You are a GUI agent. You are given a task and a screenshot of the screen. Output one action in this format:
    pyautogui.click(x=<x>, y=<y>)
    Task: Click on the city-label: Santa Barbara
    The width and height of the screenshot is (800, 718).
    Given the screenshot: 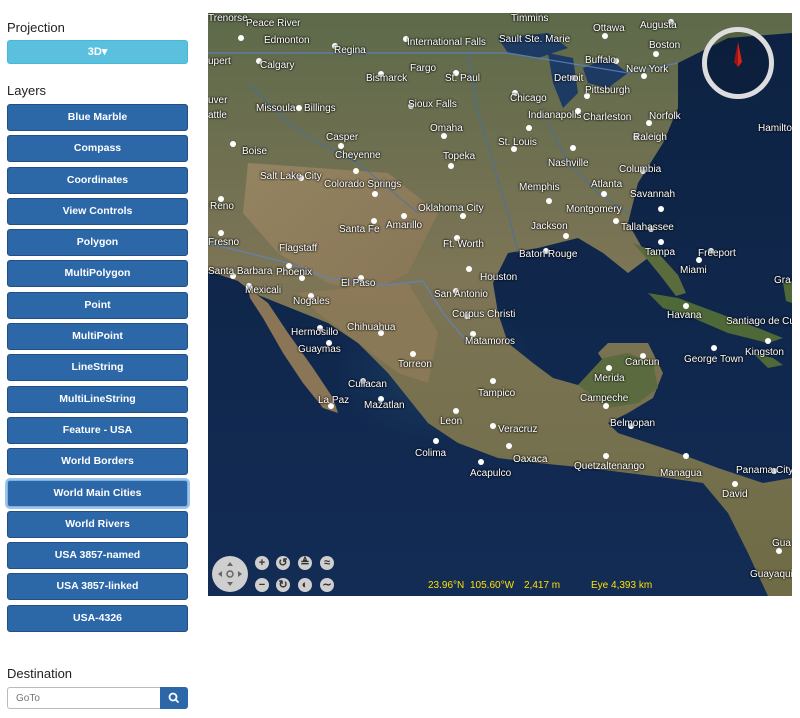 What is the action you would take?
    pyautogui.click(x=240, y=271)
    